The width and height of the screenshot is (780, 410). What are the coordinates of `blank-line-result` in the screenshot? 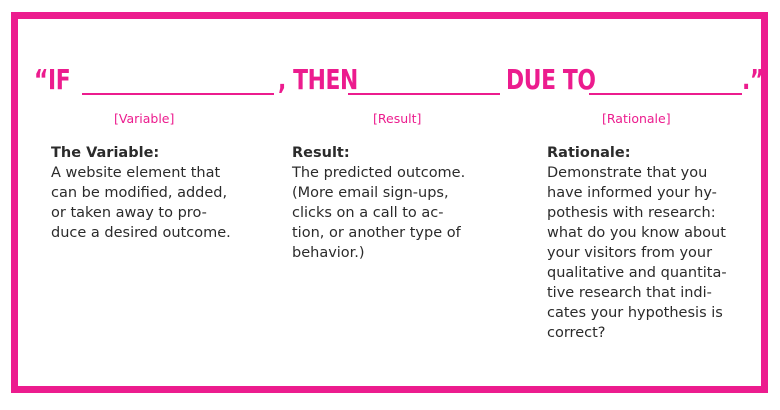 It's located at (424, 94).